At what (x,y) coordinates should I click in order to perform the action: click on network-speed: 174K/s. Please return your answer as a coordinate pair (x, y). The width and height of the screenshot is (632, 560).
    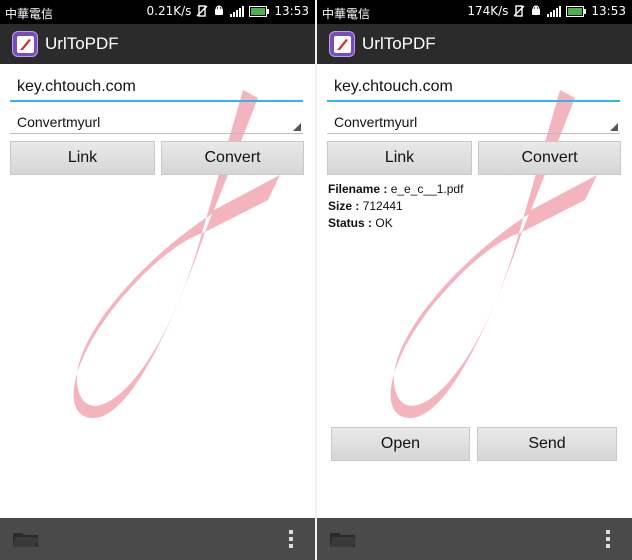
    Looking at the image, I should click on (488, 11).